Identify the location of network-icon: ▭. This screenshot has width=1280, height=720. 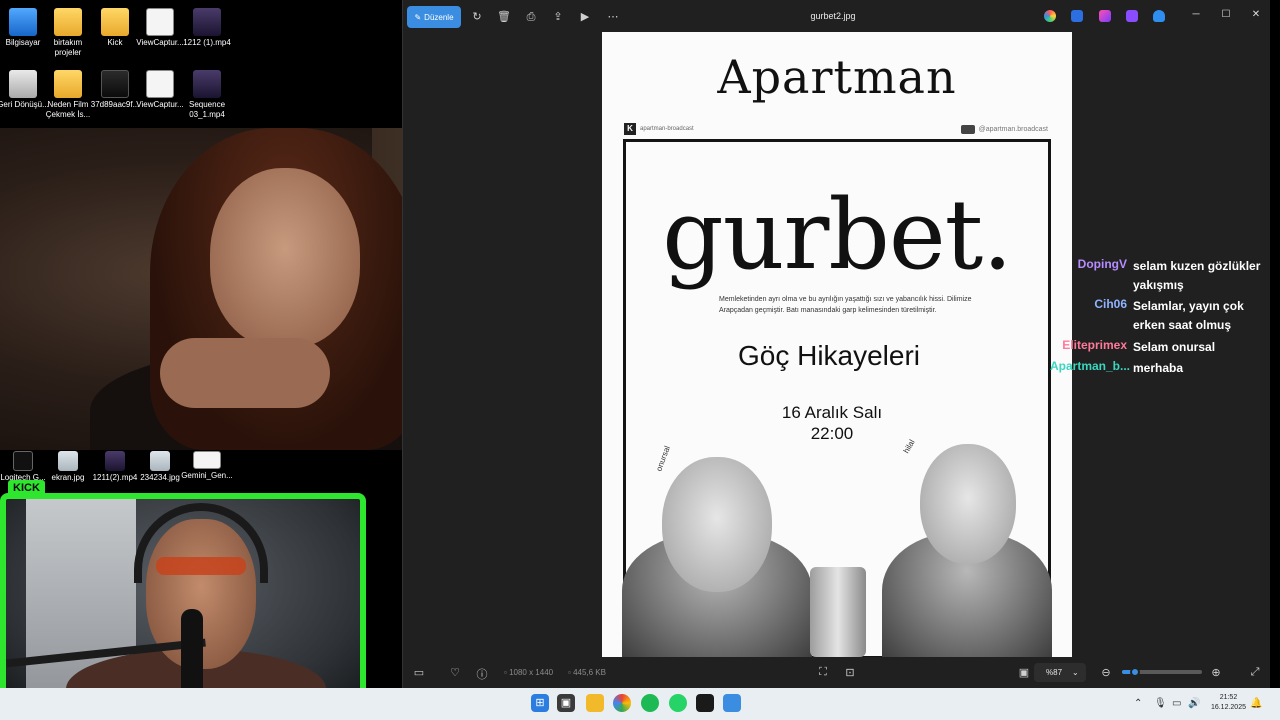
(1176, 703).